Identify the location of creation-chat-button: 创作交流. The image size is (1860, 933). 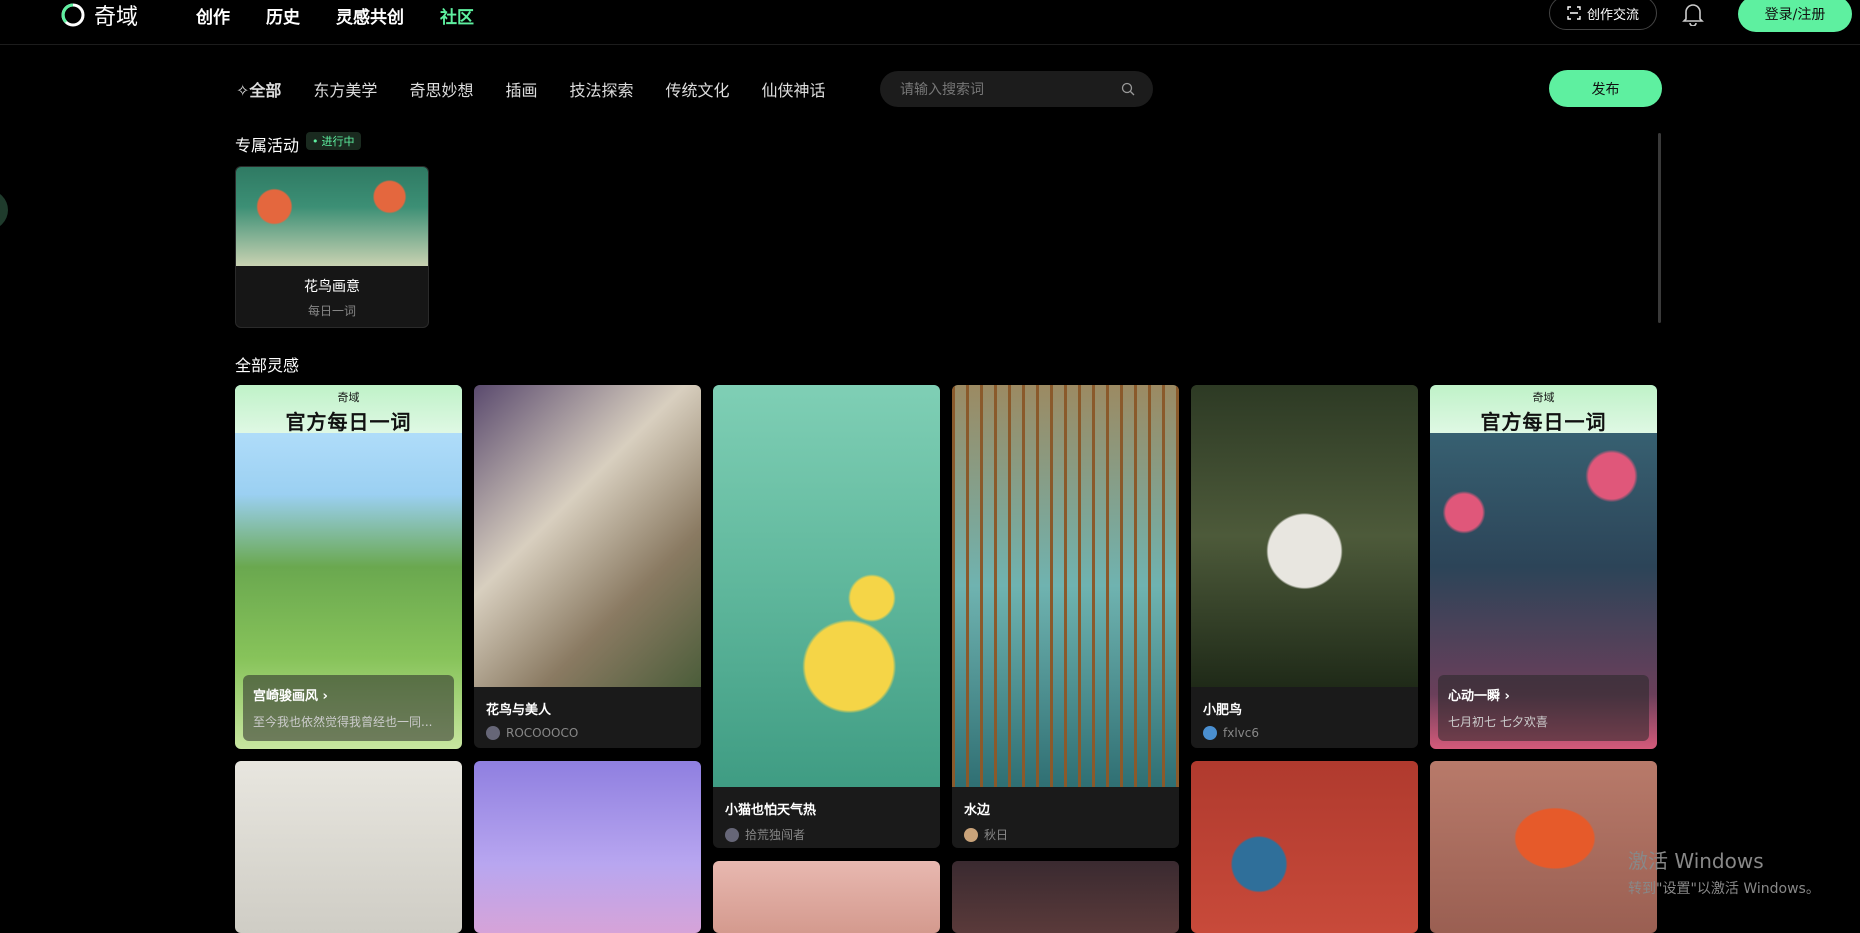
(1603, 15).